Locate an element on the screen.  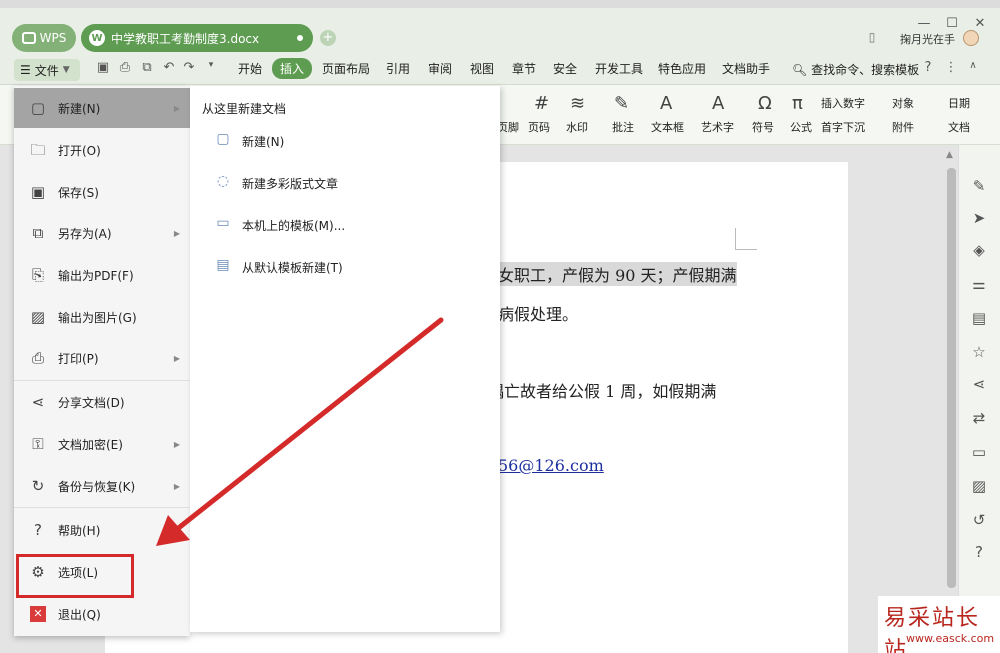
print-preview-icon: ⧉ is located at coordinates (147, 69).